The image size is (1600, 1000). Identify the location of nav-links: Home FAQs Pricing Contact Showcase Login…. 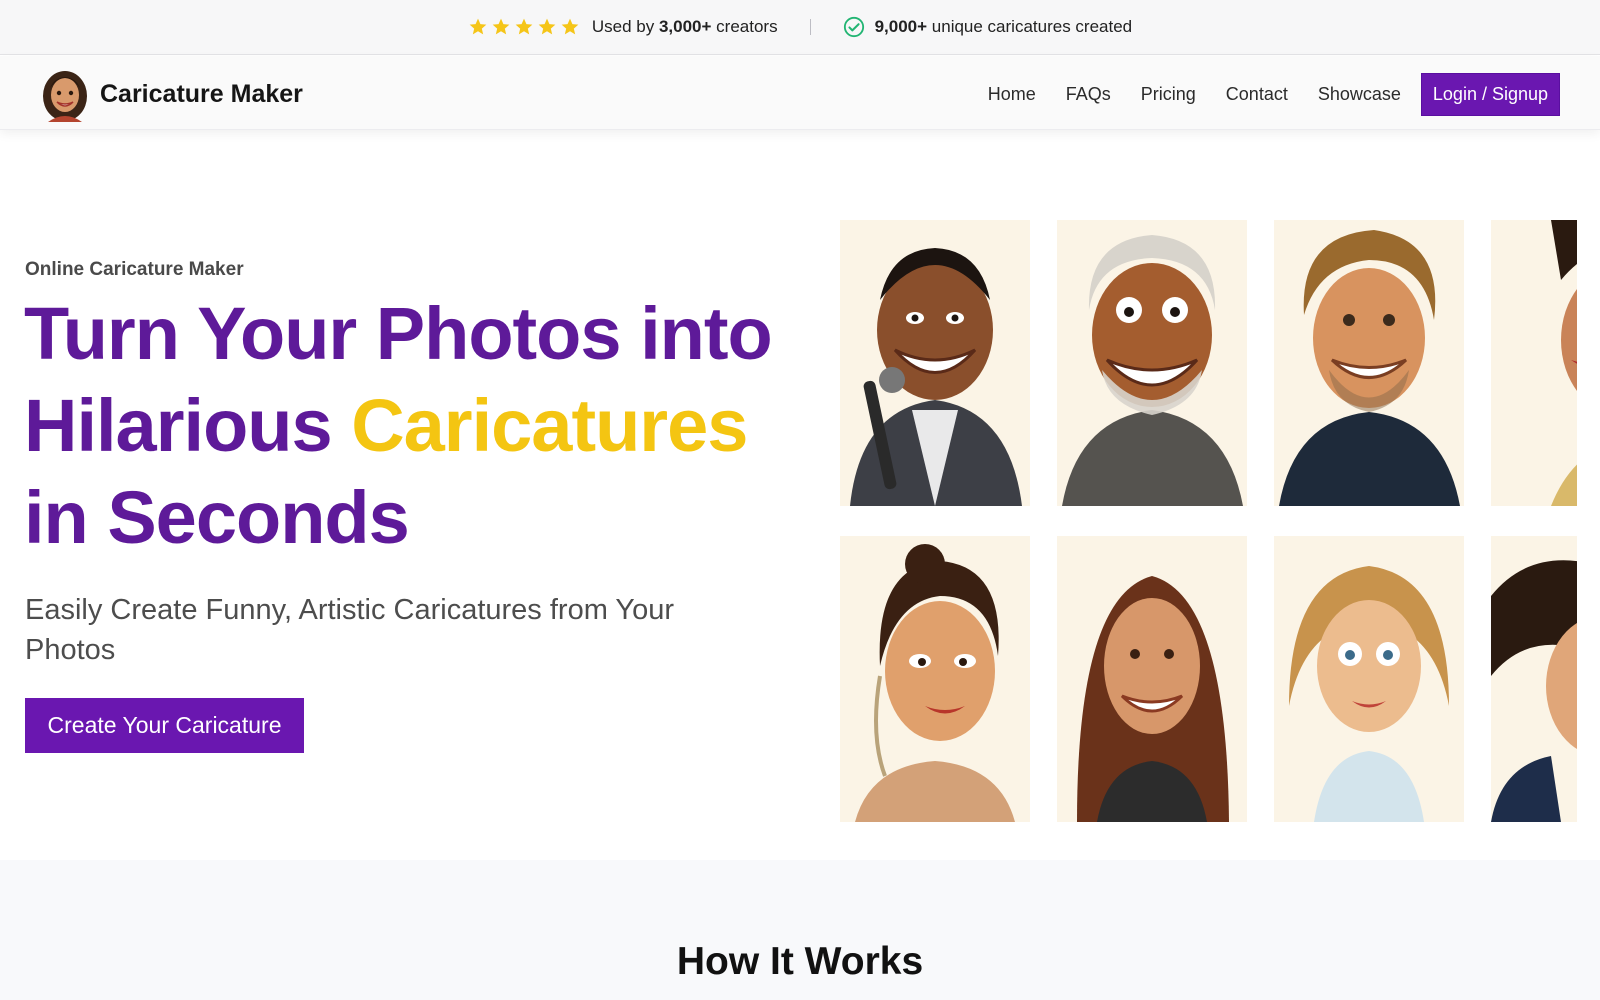
(1274, 94).